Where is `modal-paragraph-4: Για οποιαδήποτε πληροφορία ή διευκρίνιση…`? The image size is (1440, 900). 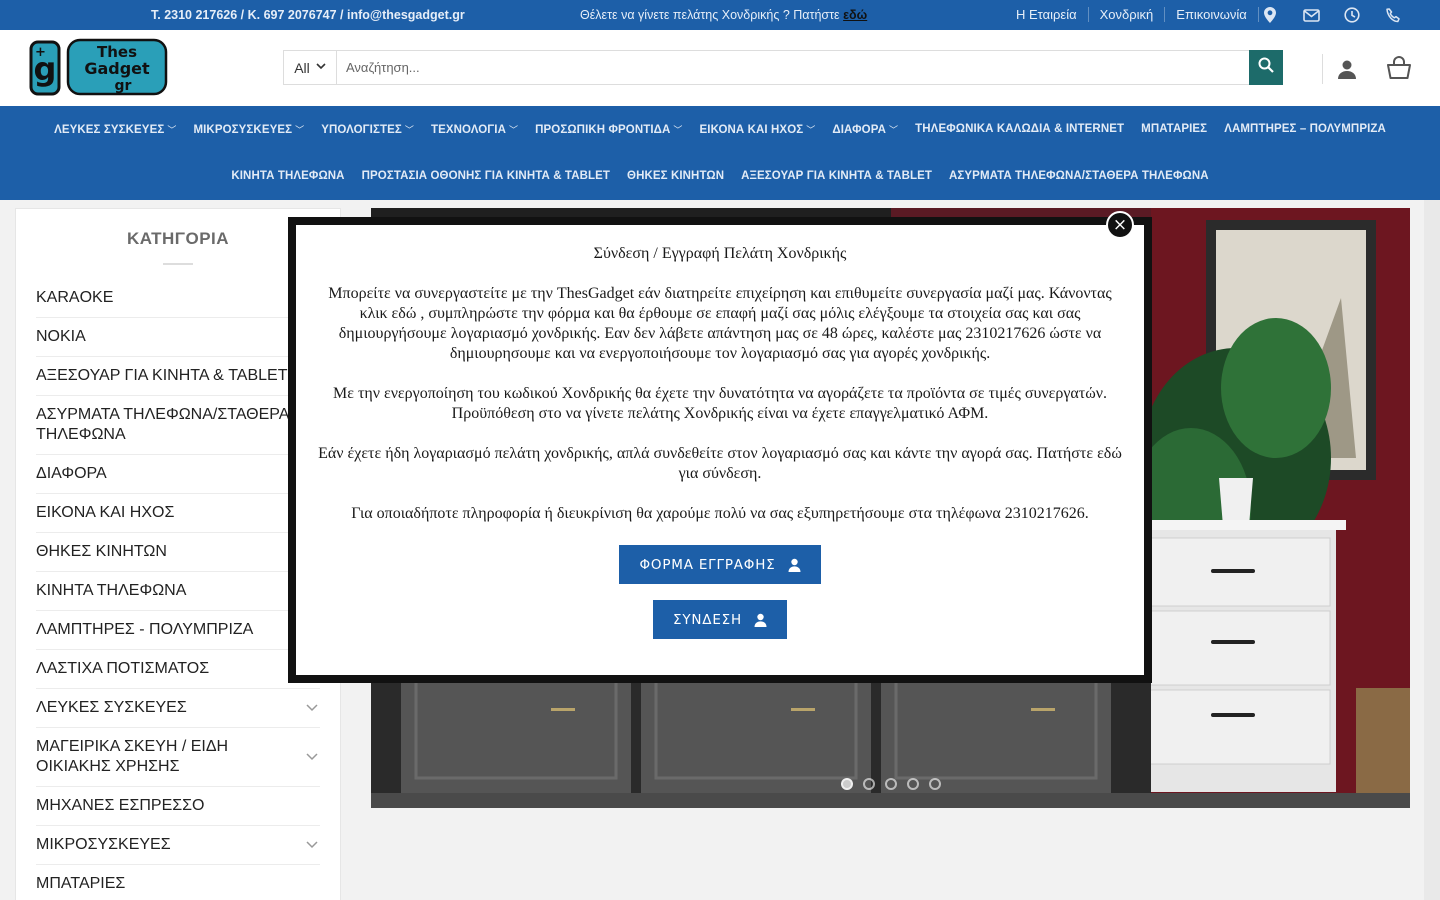
modal-paragraph-4: Για οποιαδήποτε πληροφορία ή διευκρίνιση… is located at coordinates (720, 513).